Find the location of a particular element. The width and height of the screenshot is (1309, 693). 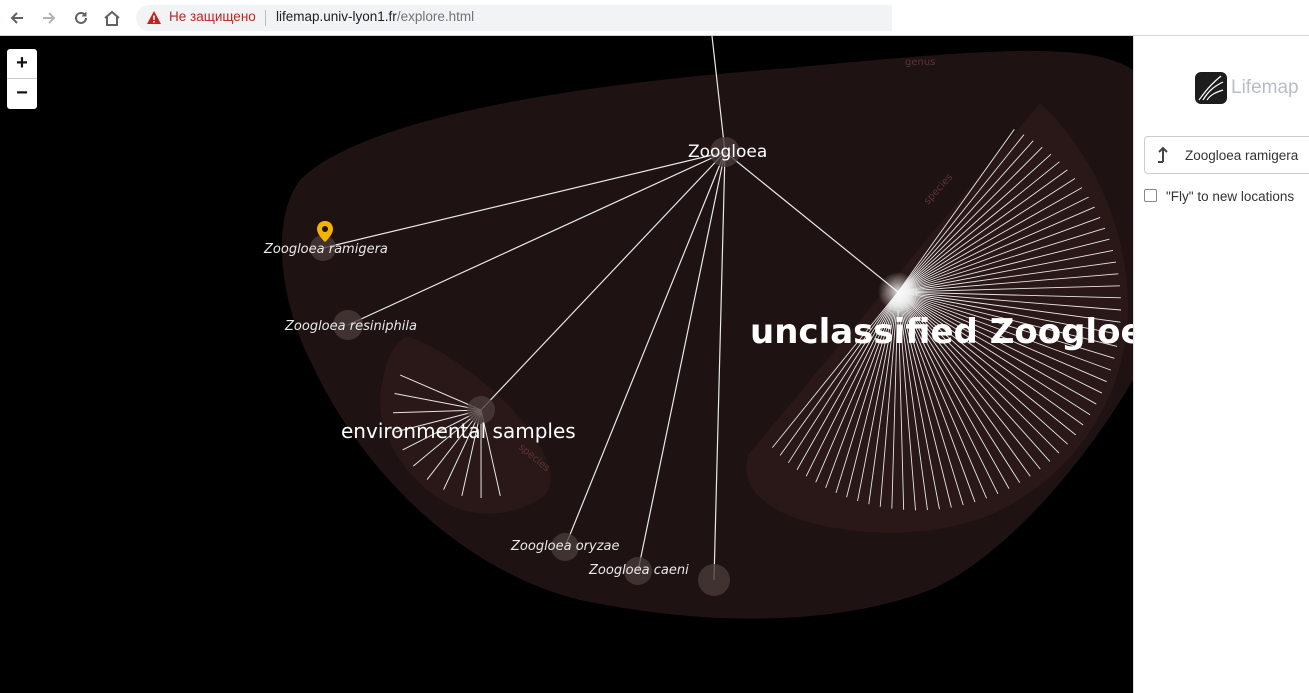

search-input is located at coordinates (1247, 155).